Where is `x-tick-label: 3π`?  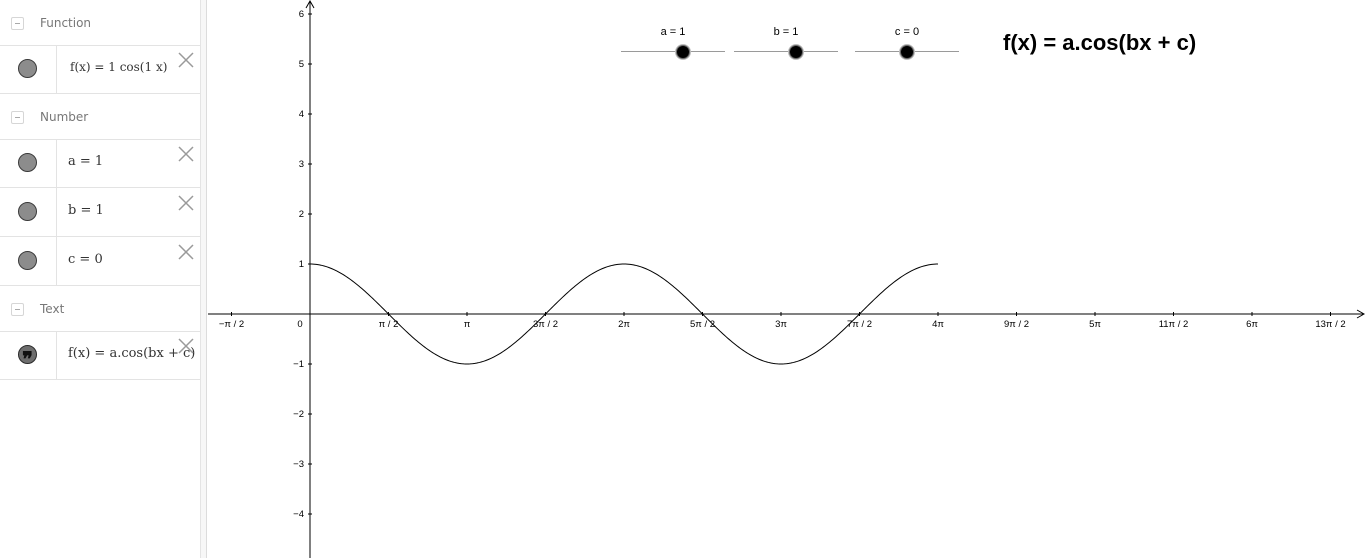
x-tick-label: 3π is located at coordinates (781, 324).